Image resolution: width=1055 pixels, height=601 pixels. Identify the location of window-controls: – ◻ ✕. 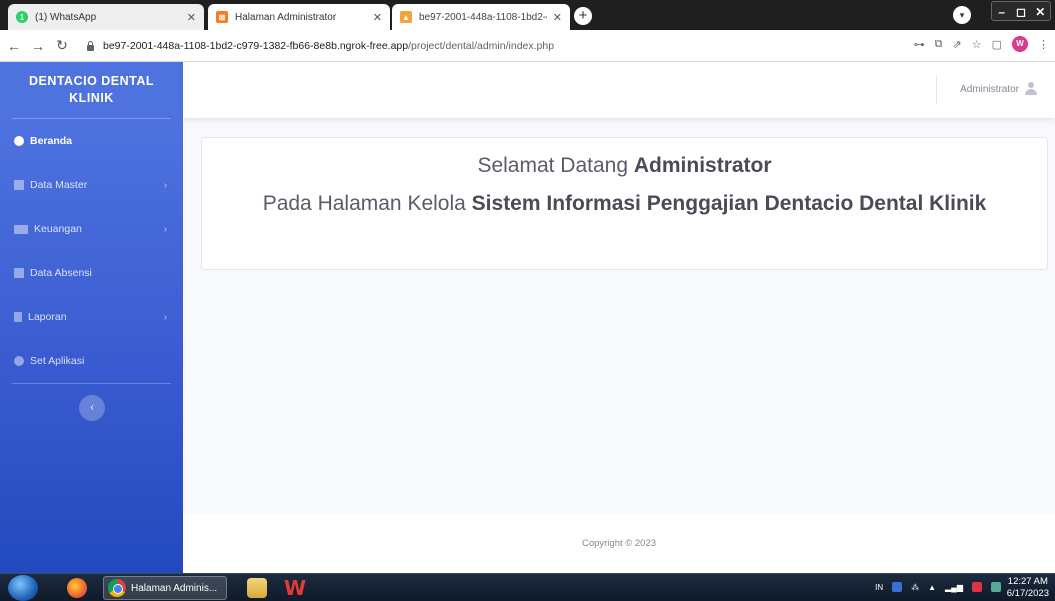
(1021, 11).